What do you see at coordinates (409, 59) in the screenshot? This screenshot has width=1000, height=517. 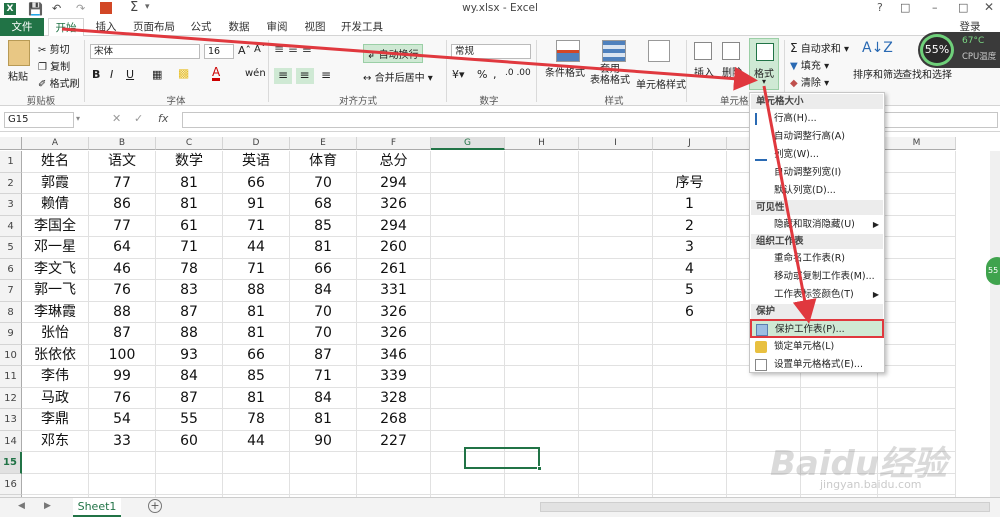 I see `arrow-to-format` at bounding box center [409, 59].